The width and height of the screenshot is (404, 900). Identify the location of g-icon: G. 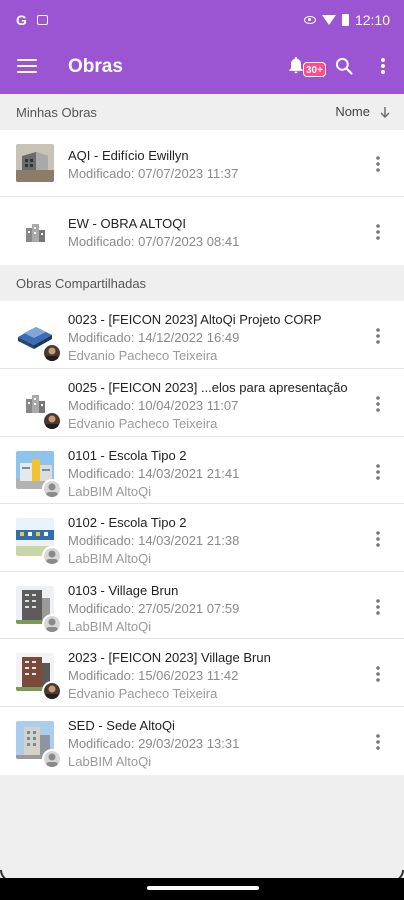
(21, 20).